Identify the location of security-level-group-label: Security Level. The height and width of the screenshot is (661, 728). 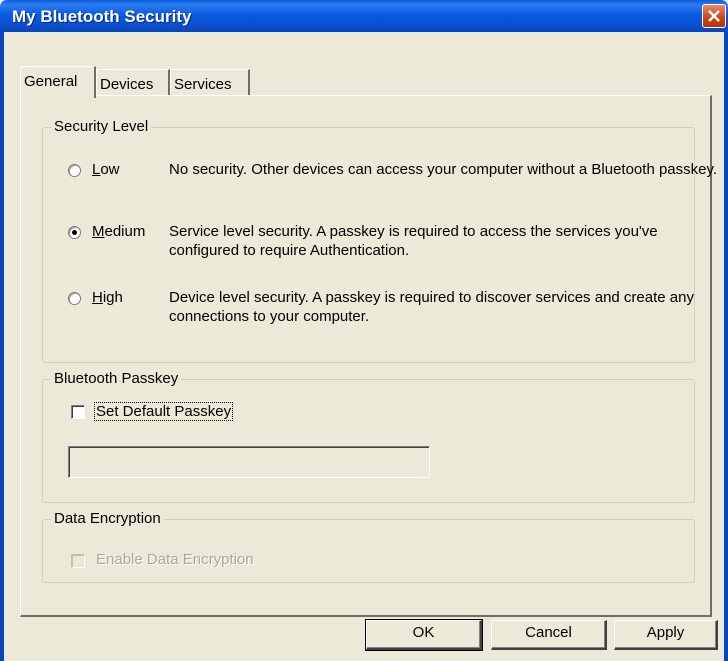
(101, 126).